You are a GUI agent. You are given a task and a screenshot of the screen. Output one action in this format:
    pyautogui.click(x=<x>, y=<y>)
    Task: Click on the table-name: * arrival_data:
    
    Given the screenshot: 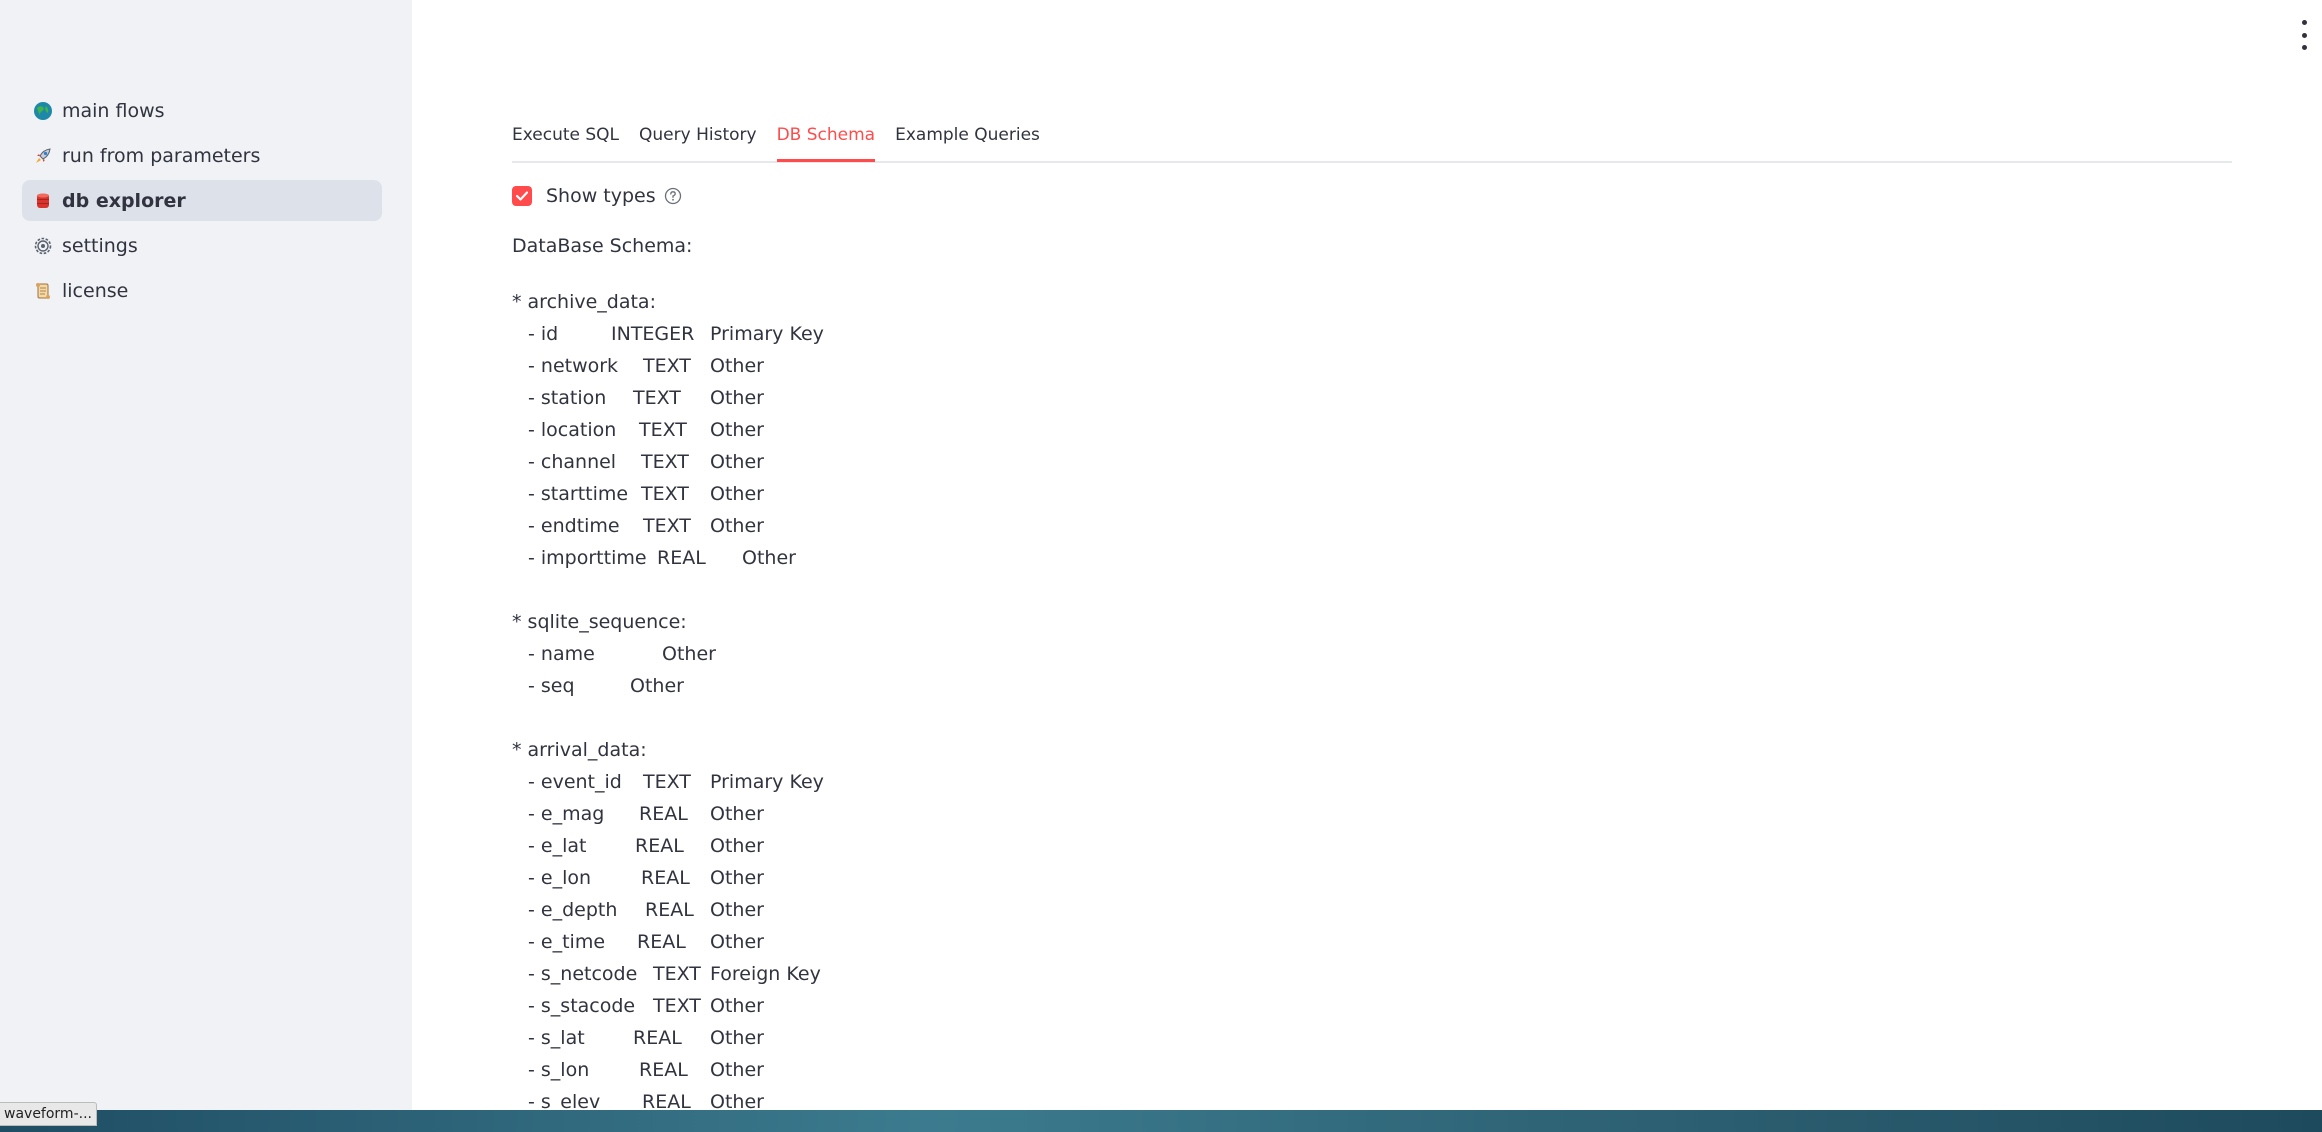 What is the action you would take?
    pyautogui.click(x=579, y=750)
    